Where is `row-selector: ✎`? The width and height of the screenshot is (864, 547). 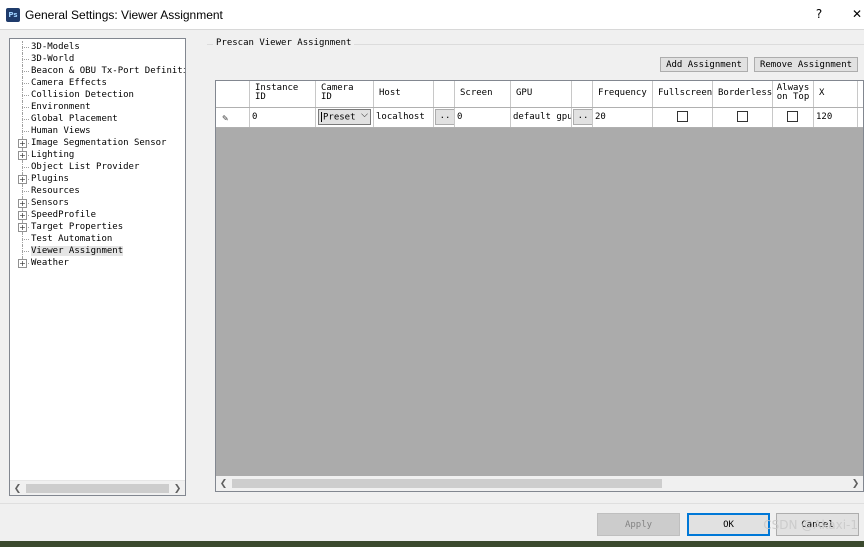
row-selector: ✎ is located at coordinates (233, 117).